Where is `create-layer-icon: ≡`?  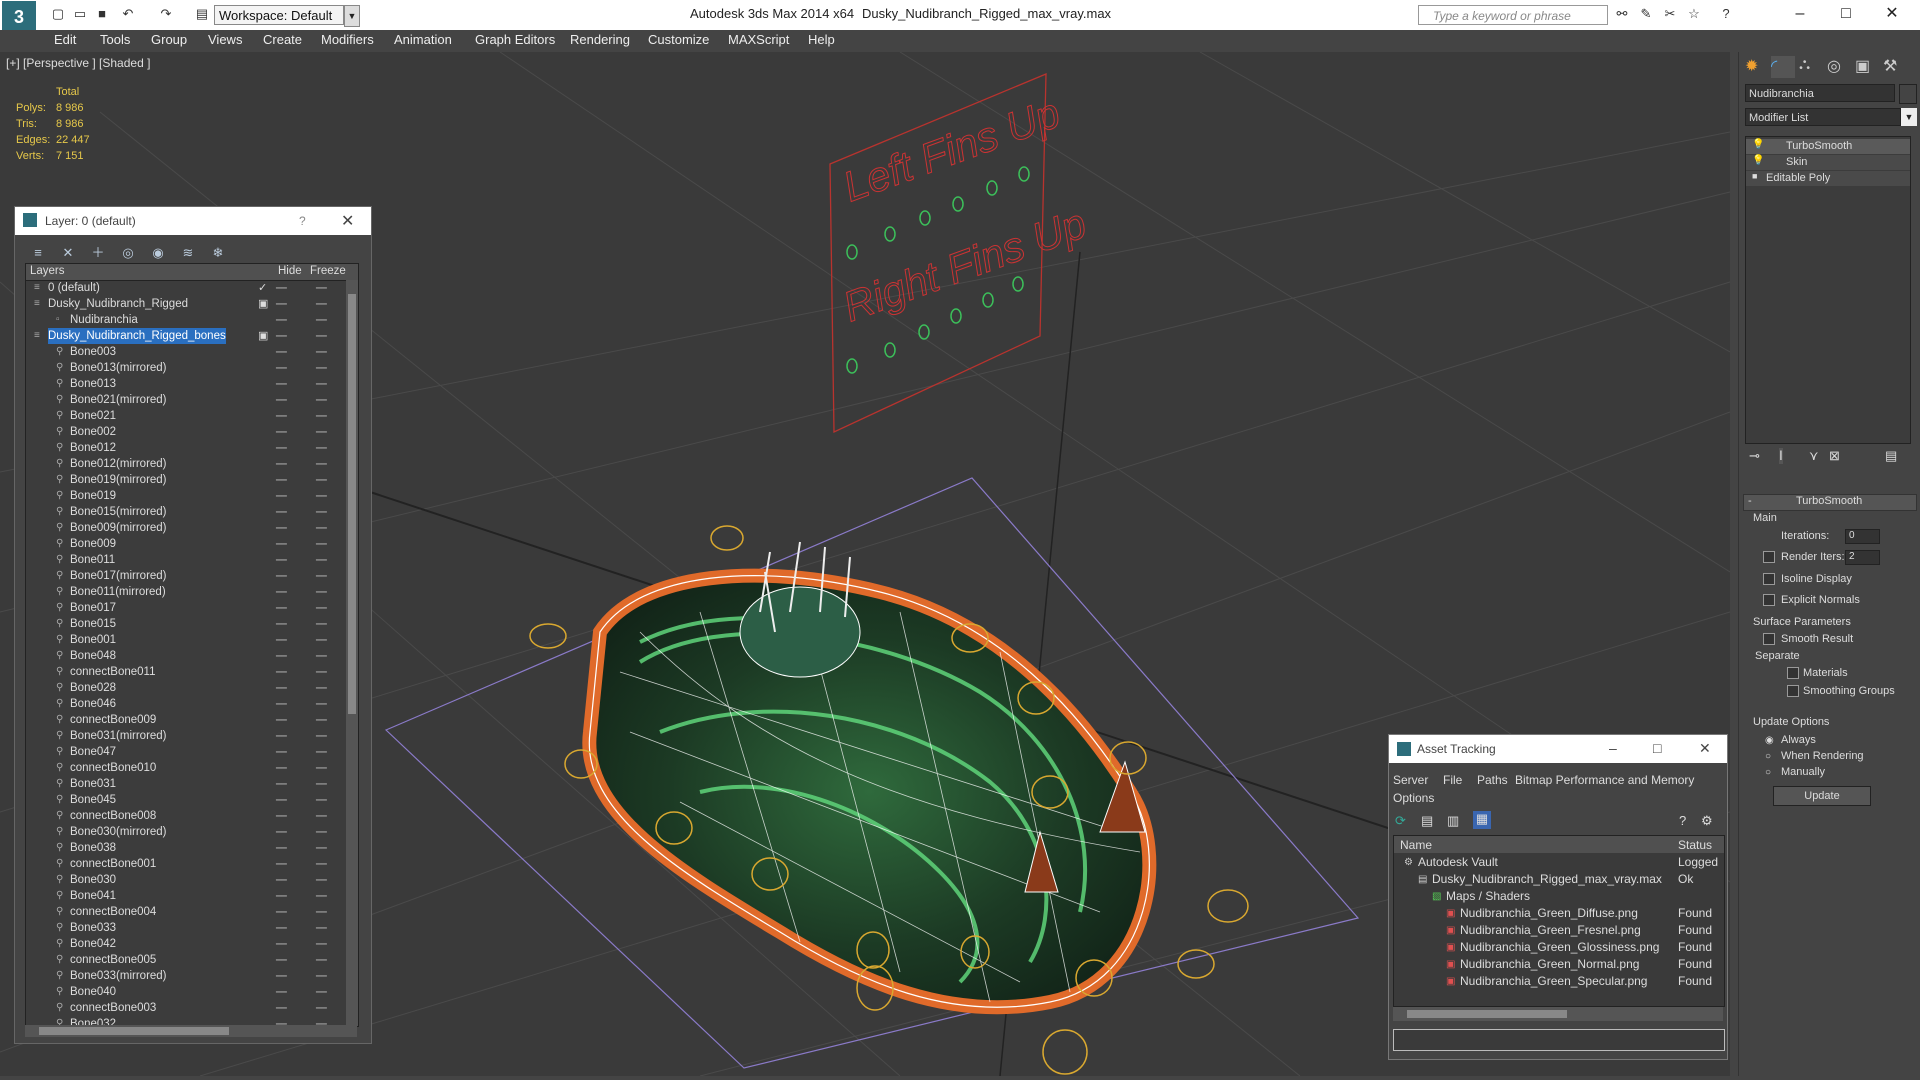
create-layer-icon: ≡ is located at coordinates (38, 253).